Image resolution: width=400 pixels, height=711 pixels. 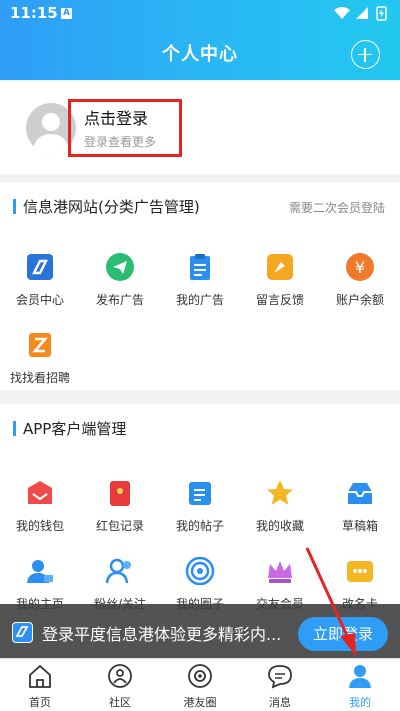 What do you see at coordinates (40, 676) in the screenshot?
I see `home-icon` at bounding box center [40, 676].